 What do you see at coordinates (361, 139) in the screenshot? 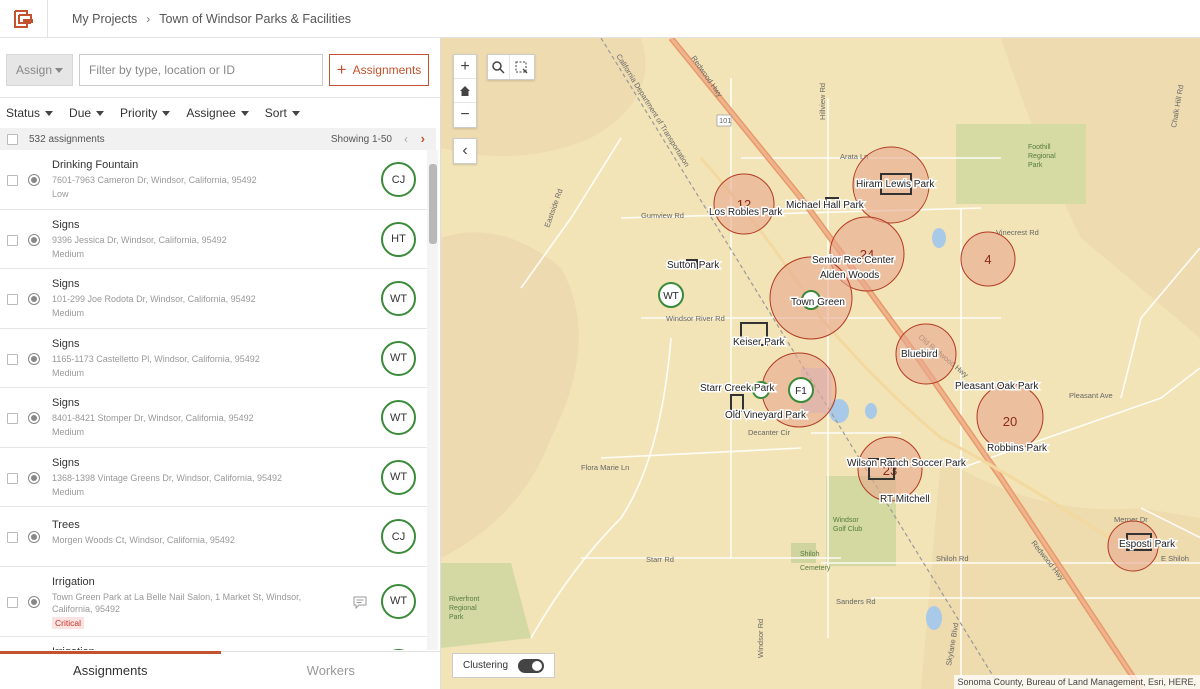
I see `showing-range: Showing 1-50` at bounding box center [361, 139].